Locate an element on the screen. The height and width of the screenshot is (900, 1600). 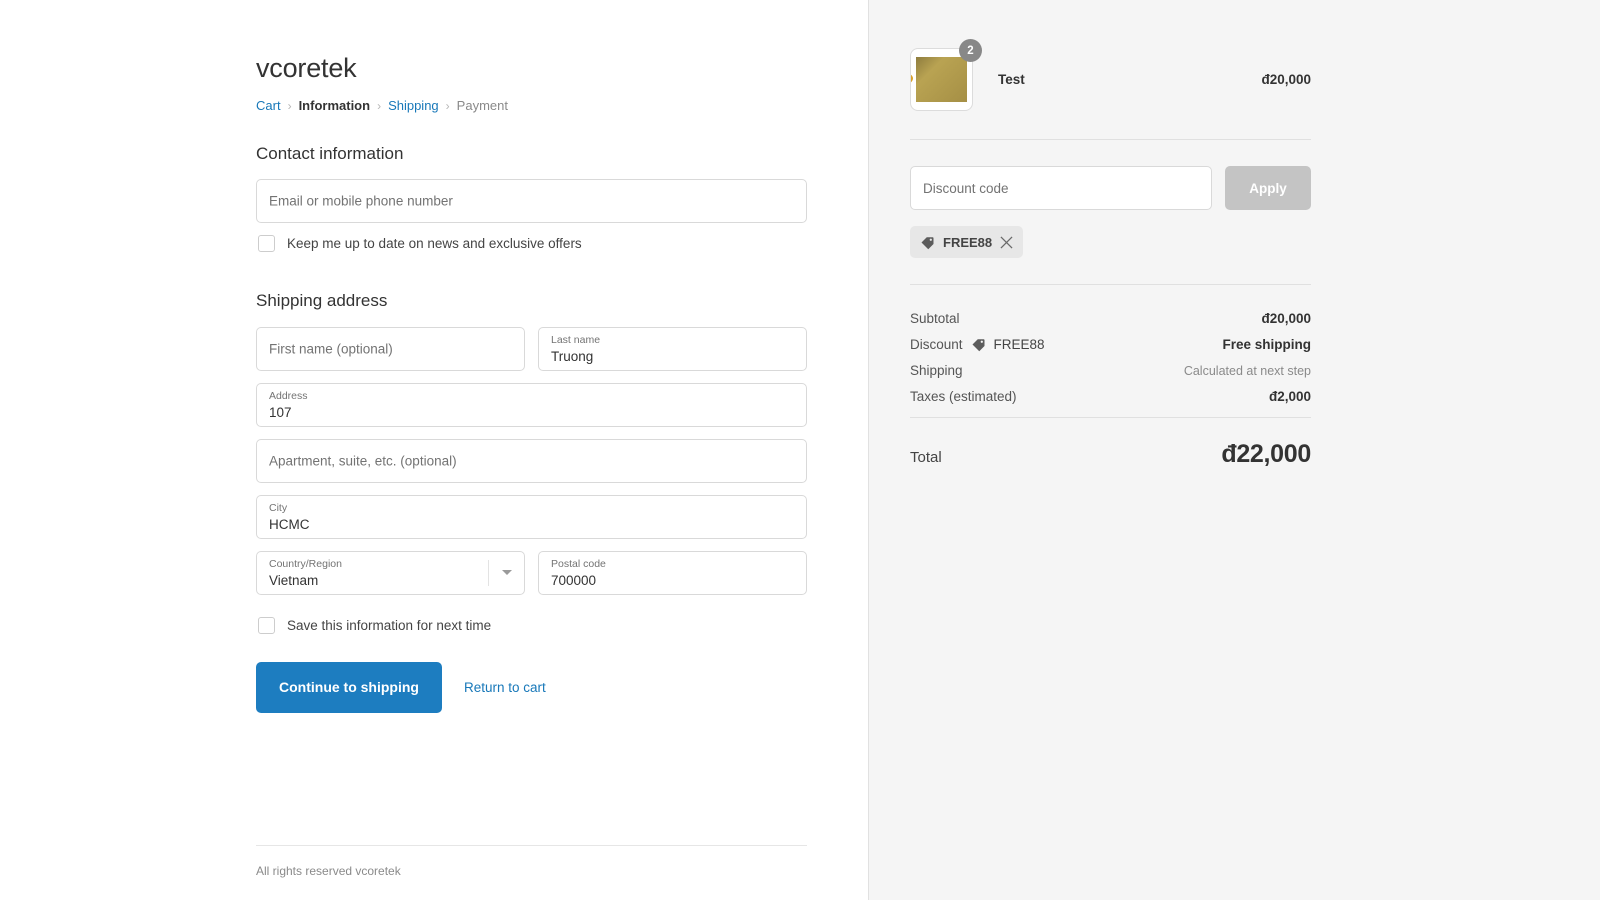
save-info-label: Save this information for next time is located at coordinates (389, 625).